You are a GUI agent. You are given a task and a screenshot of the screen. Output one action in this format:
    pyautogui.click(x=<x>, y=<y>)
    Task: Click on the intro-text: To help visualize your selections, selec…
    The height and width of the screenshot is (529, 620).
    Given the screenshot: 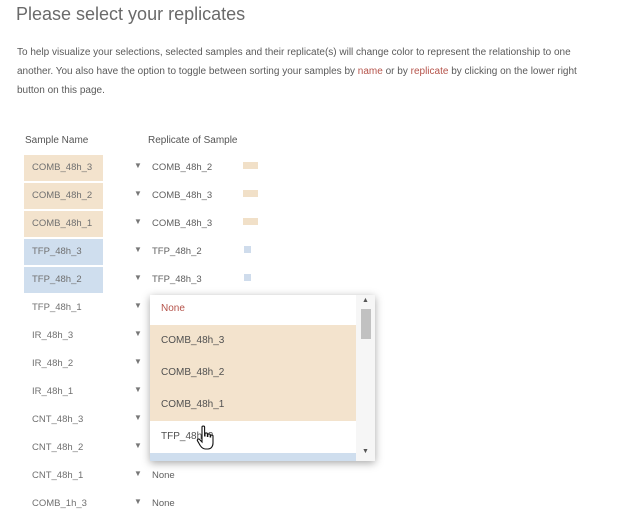 What is the action you would take?
    pyautogui.click(x=312, y=71)
    